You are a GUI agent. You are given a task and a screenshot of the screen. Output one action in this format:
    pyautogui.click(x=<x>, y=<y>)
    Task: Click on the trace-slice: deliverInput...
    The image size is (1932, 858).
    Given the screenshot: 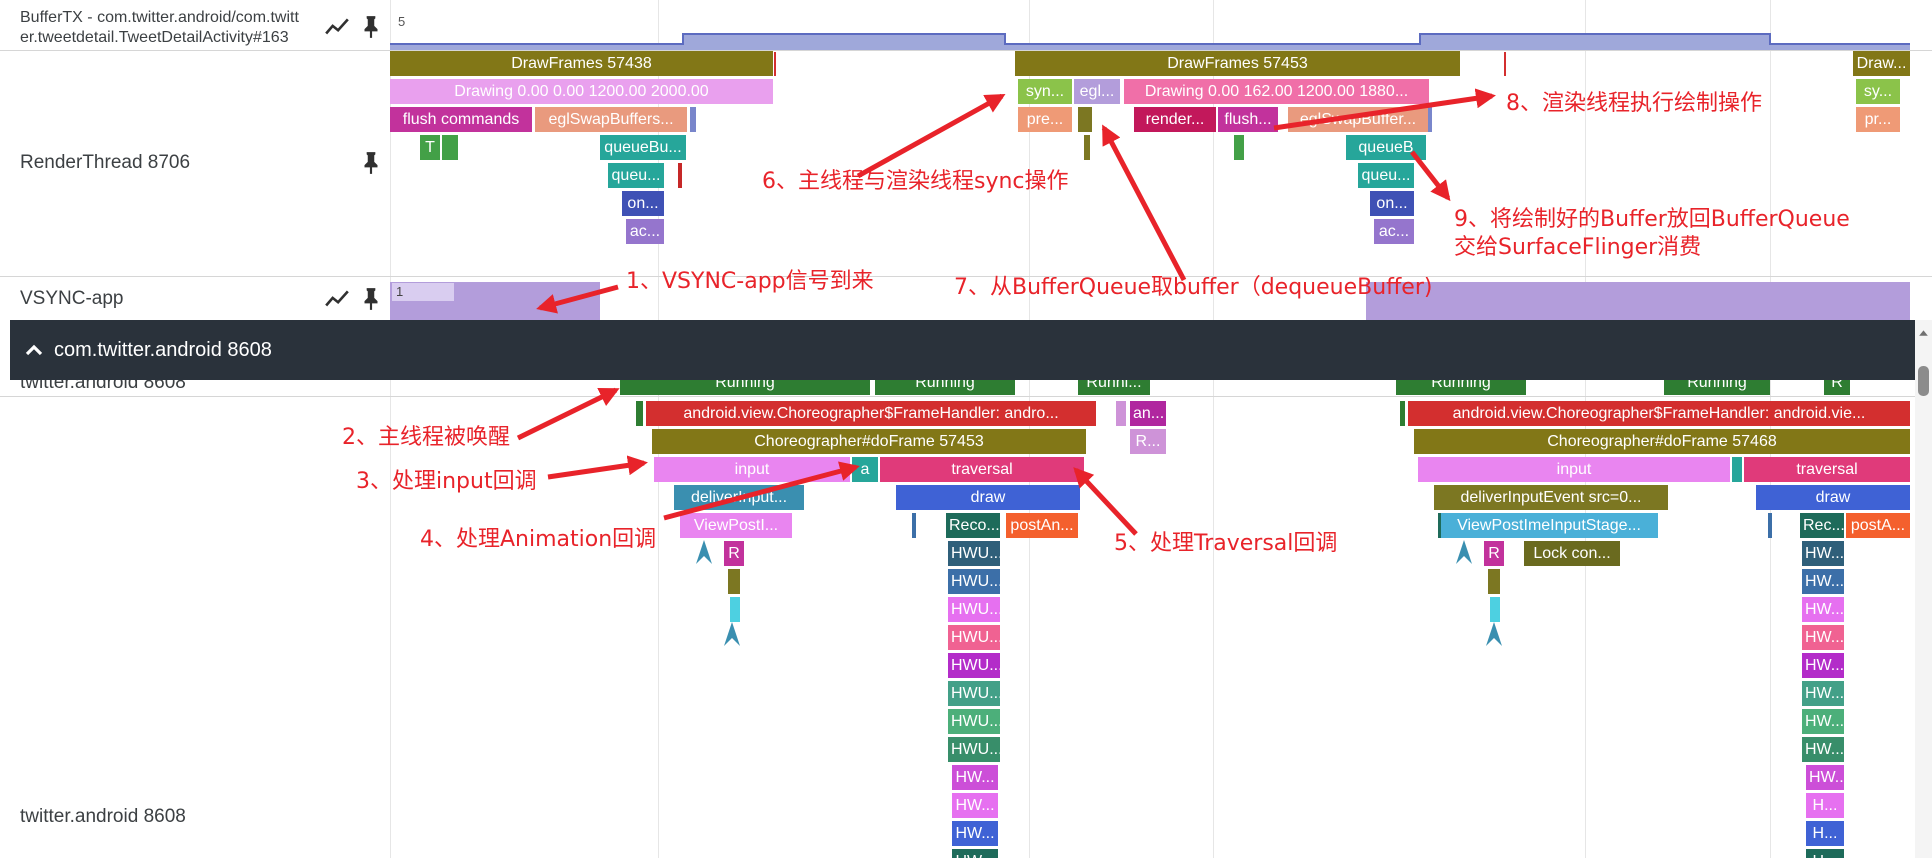 What is the action you would take?
    pyautogui.click(x=739, y=497)
    